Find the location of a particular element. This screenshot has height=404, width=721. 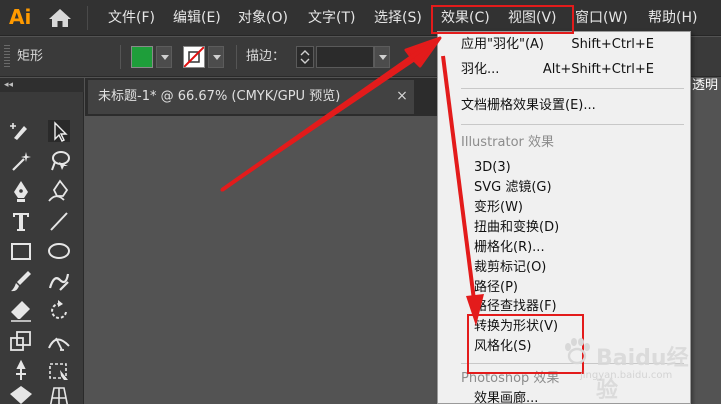

puppet-warp-icon is located at coordinates (21, 371).